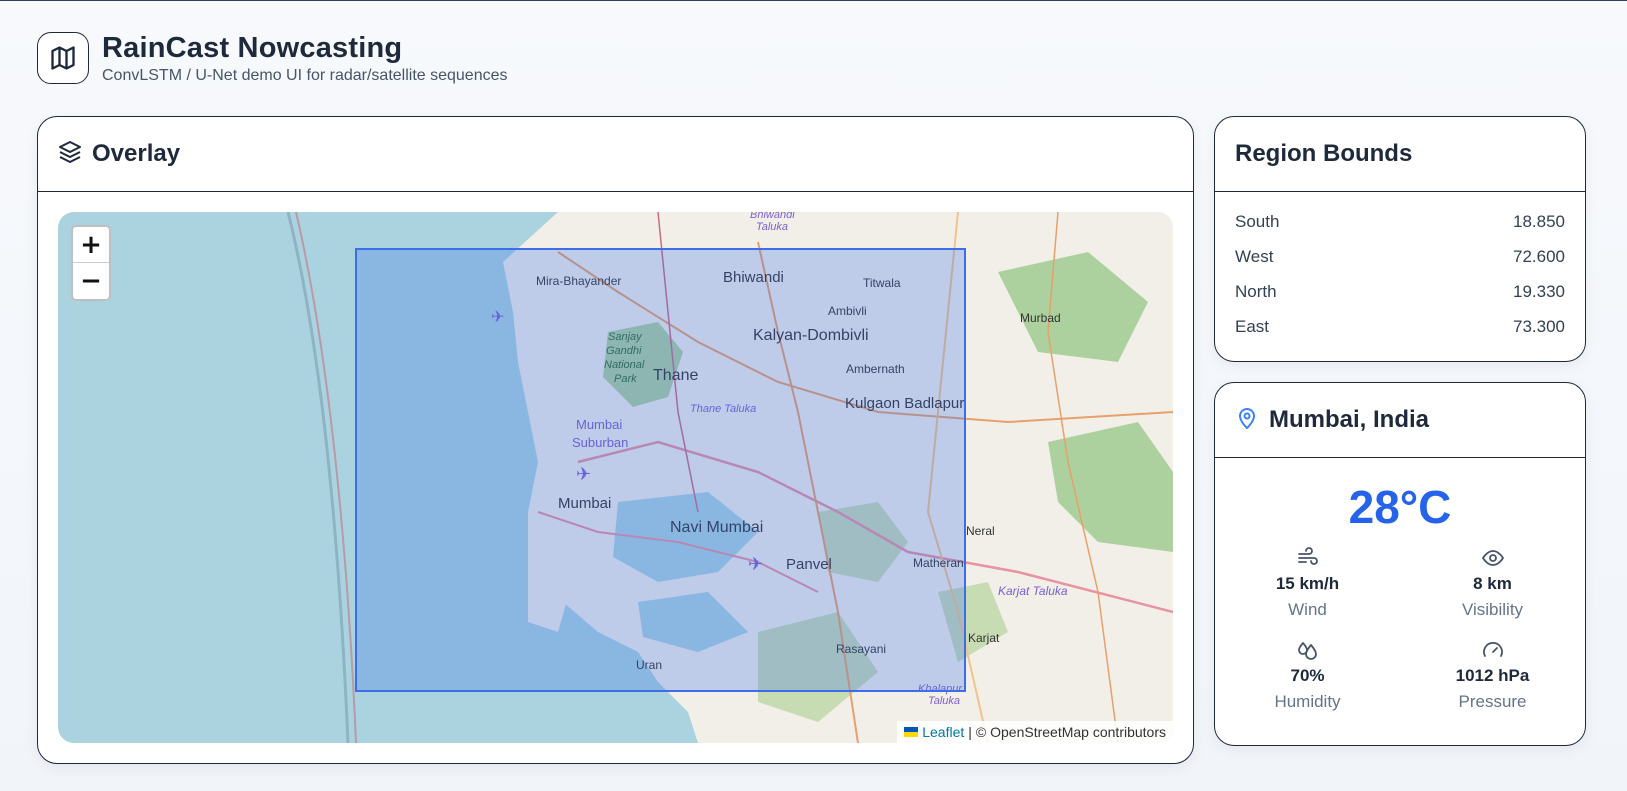 The width and height of the screenshot is (1627, 791). Describe the element at coordinates (1349, 419) in the screenshot. I see `location-title: Mumbai, India` at that location.